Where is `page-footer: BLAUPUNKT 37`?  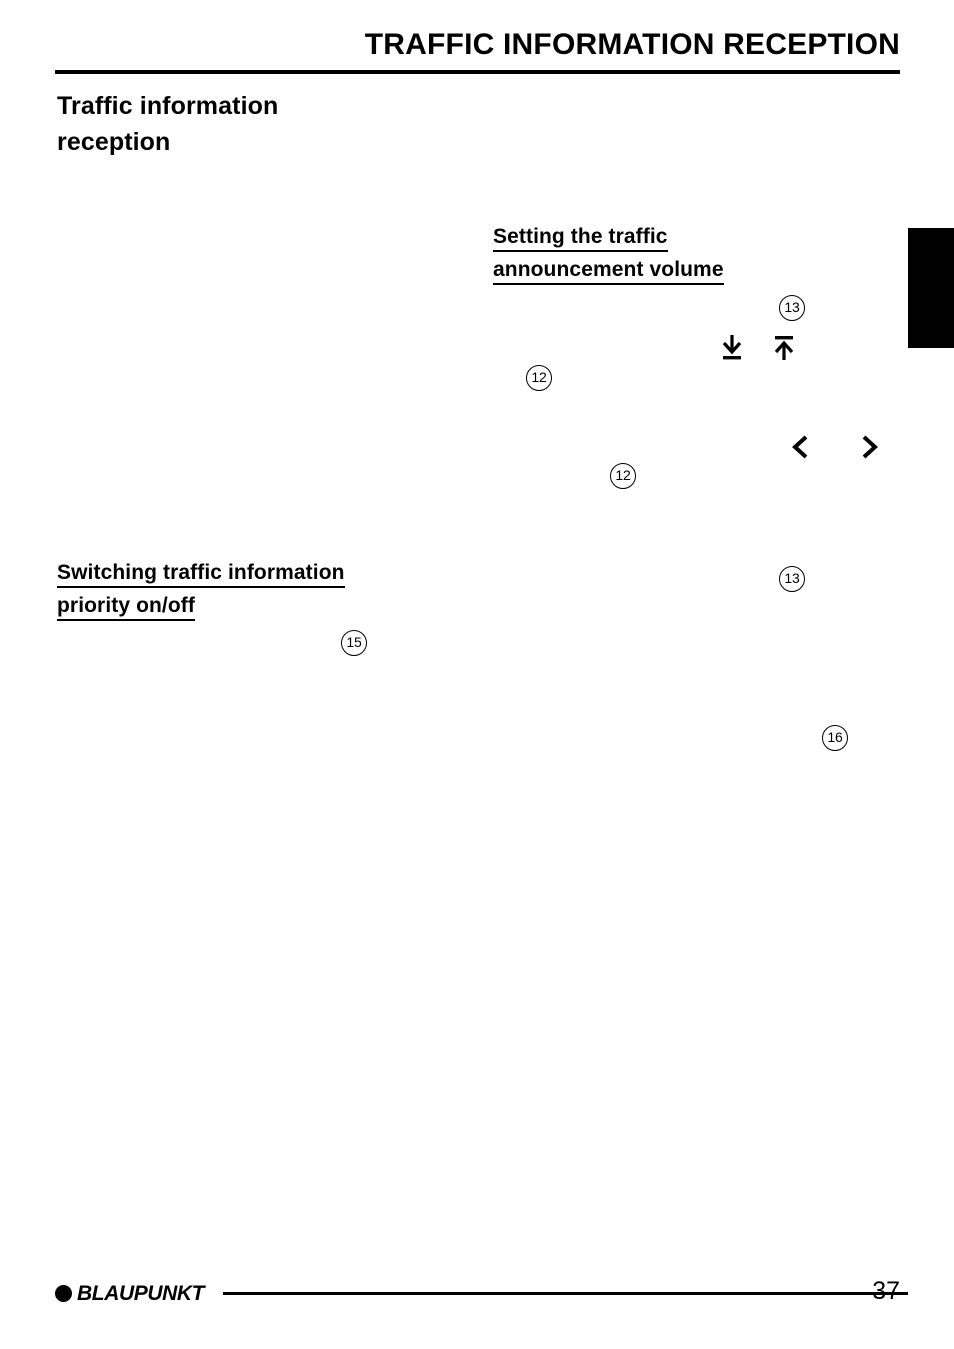 page-footer: BLAUPUNKT 37 is located at coordinates (481, 1293).